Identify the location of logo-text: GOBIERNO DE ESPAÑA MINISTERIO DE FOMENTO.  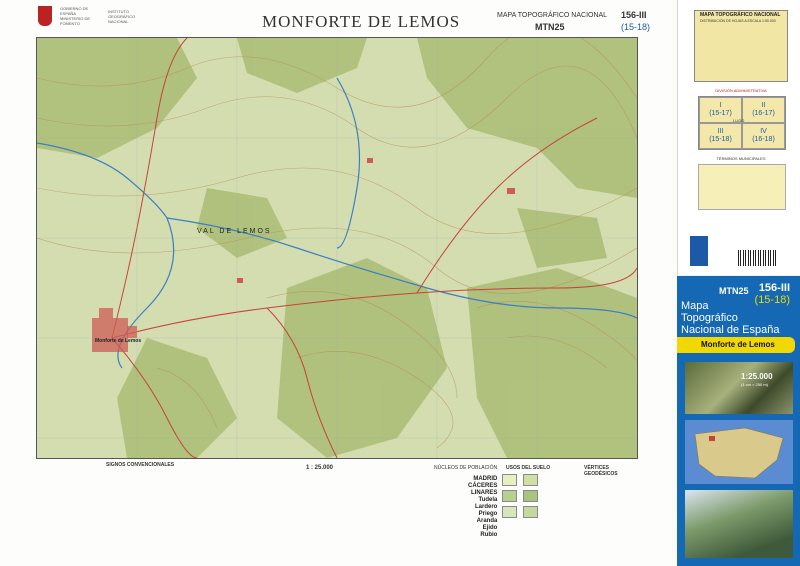
(80, 16).